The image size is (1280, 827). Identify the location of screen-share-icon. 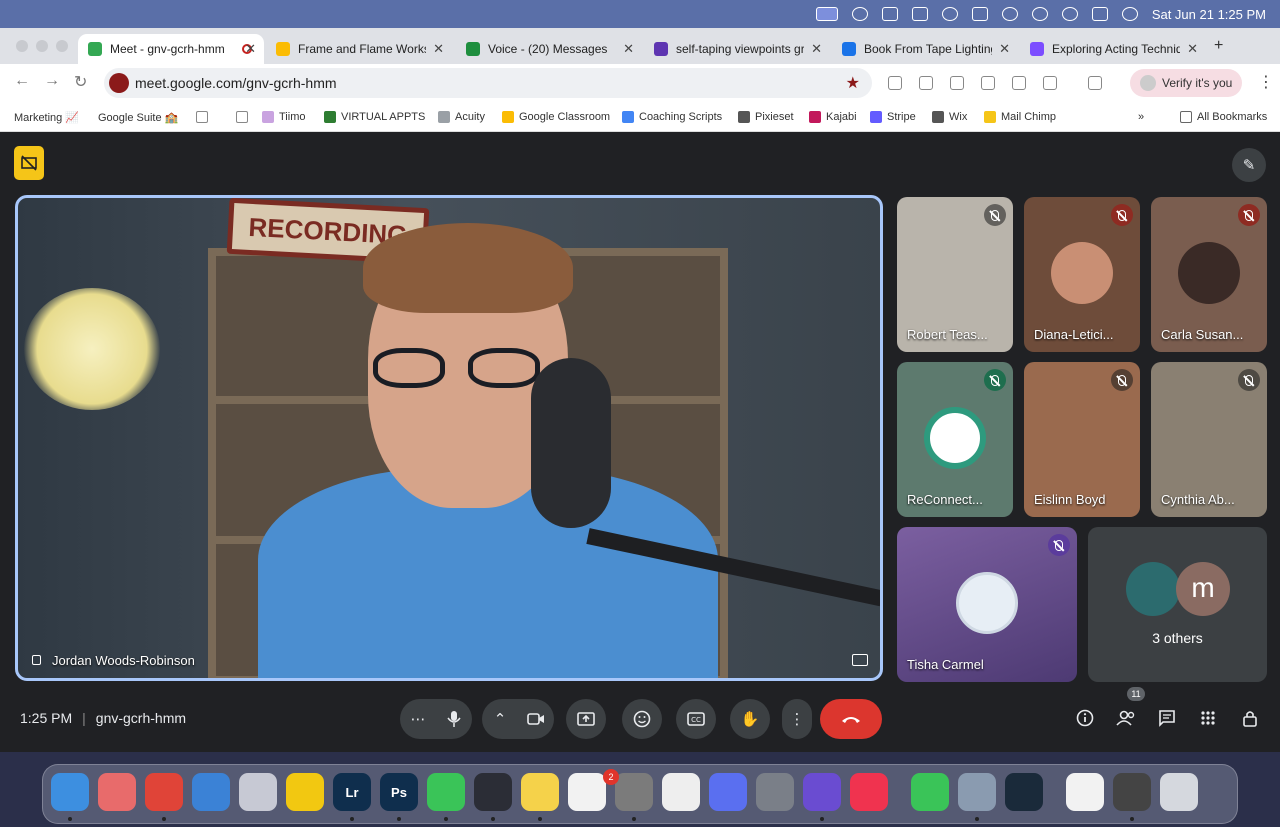
(826, 14).